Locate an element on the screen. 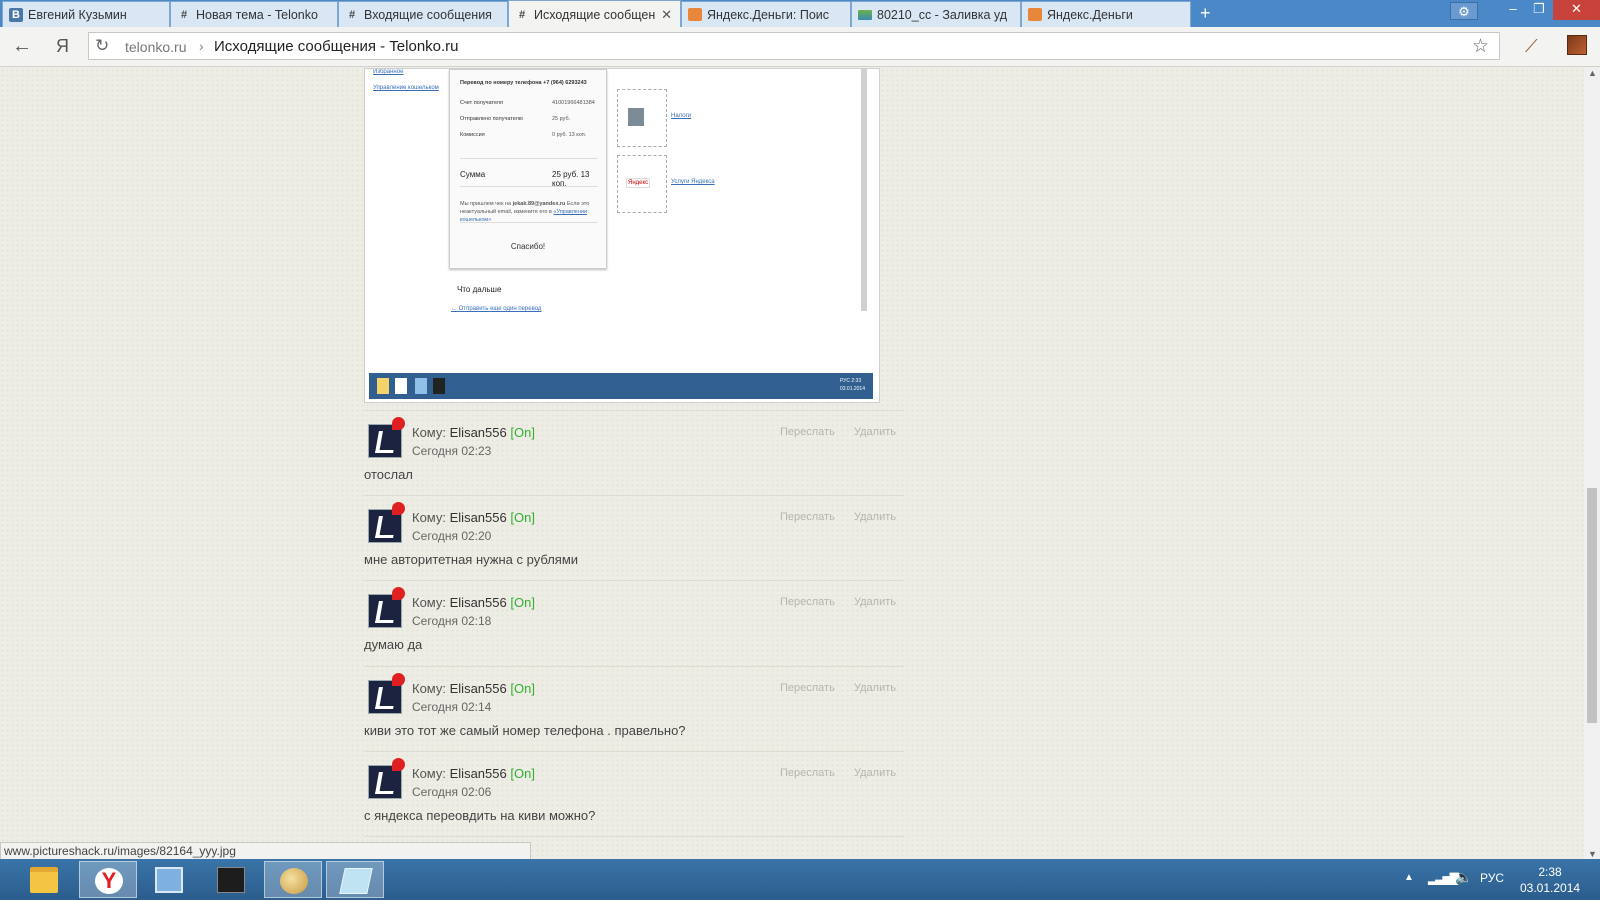 The image size is (1600, 900). taskbar-paint is located at coordinates (293, 879).